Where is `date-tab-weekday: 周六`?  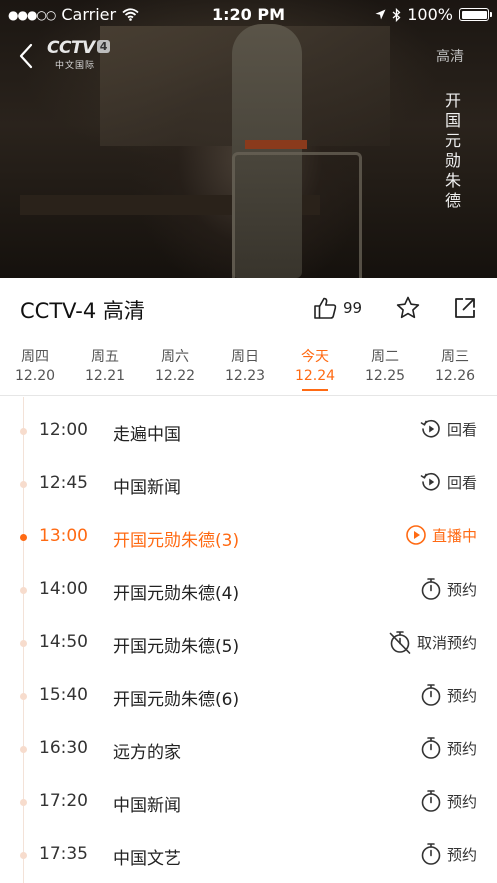 date-tab-weekday: 周六 is located at coordinates (175, 357).